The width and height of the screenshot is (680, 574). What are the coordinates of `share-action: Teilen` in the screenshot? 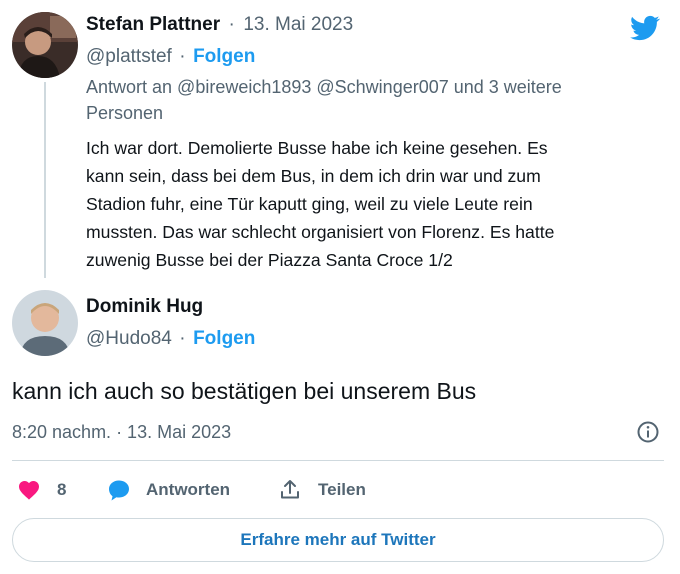 It's located at (322, 490).